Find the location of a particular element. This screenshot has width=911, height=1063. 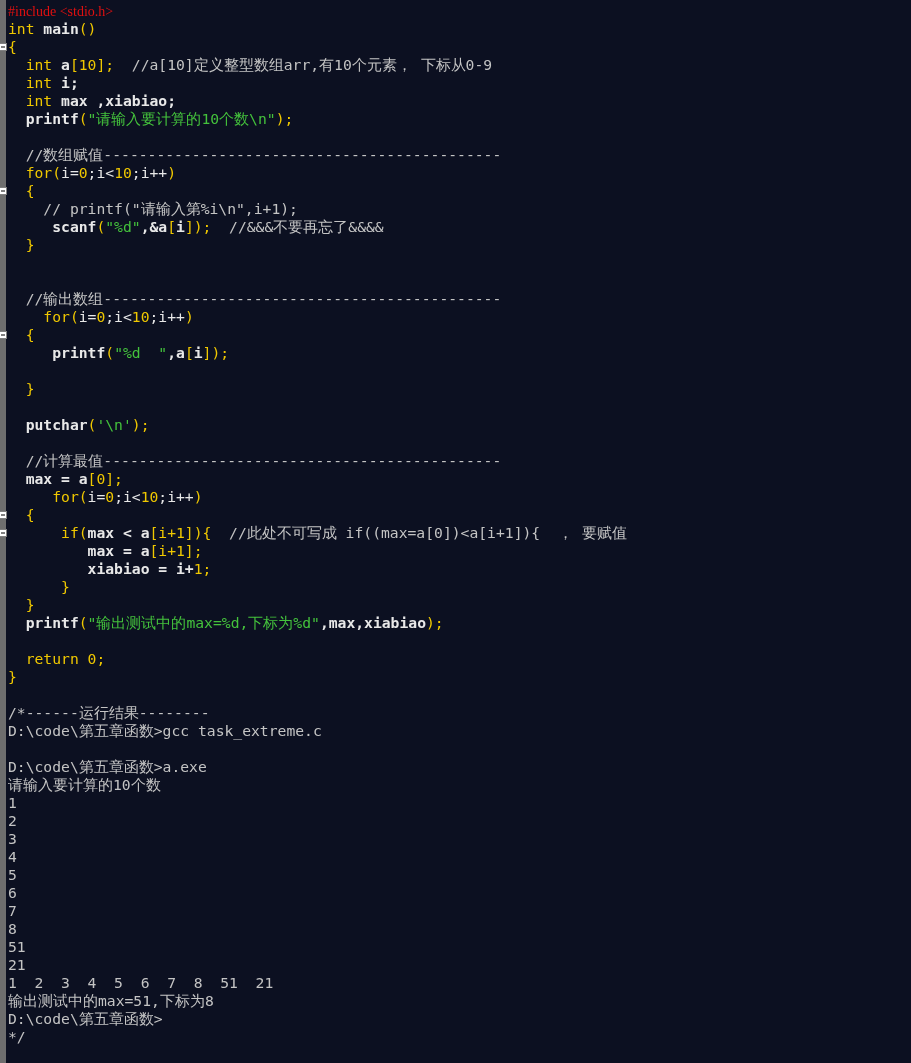

code-line: 5 is located at coordinates (12, 875).